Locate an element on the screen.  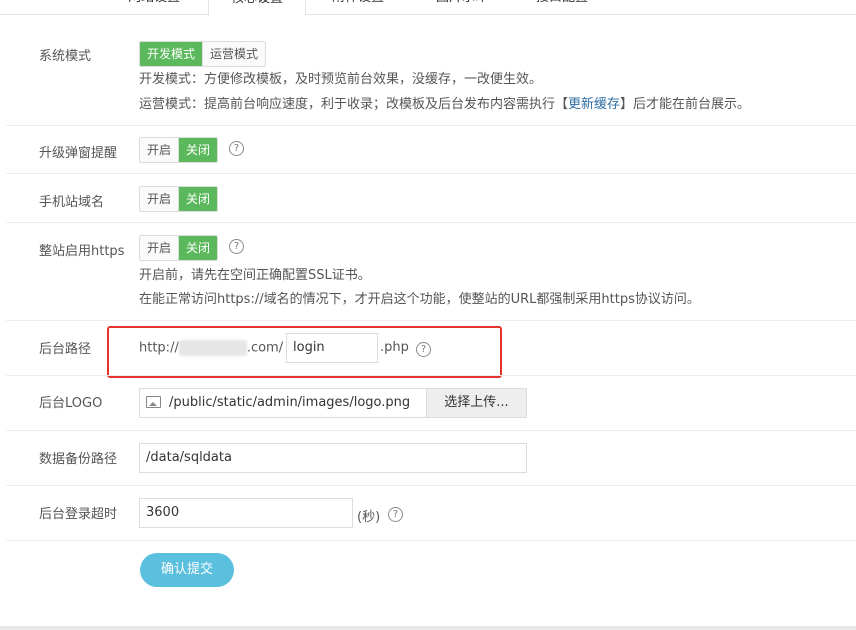
https-toggle: 开启 关闭 is located at coordinates (179, 248).